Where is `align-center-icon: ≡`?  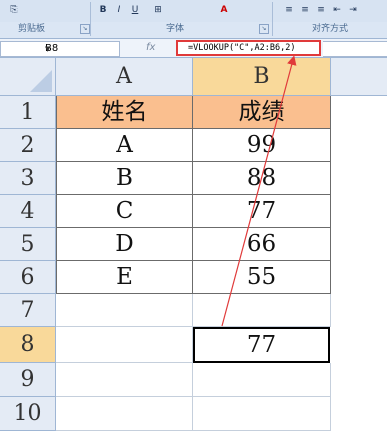
align-center-icon: ≡ is located at coordinates (305, 10).